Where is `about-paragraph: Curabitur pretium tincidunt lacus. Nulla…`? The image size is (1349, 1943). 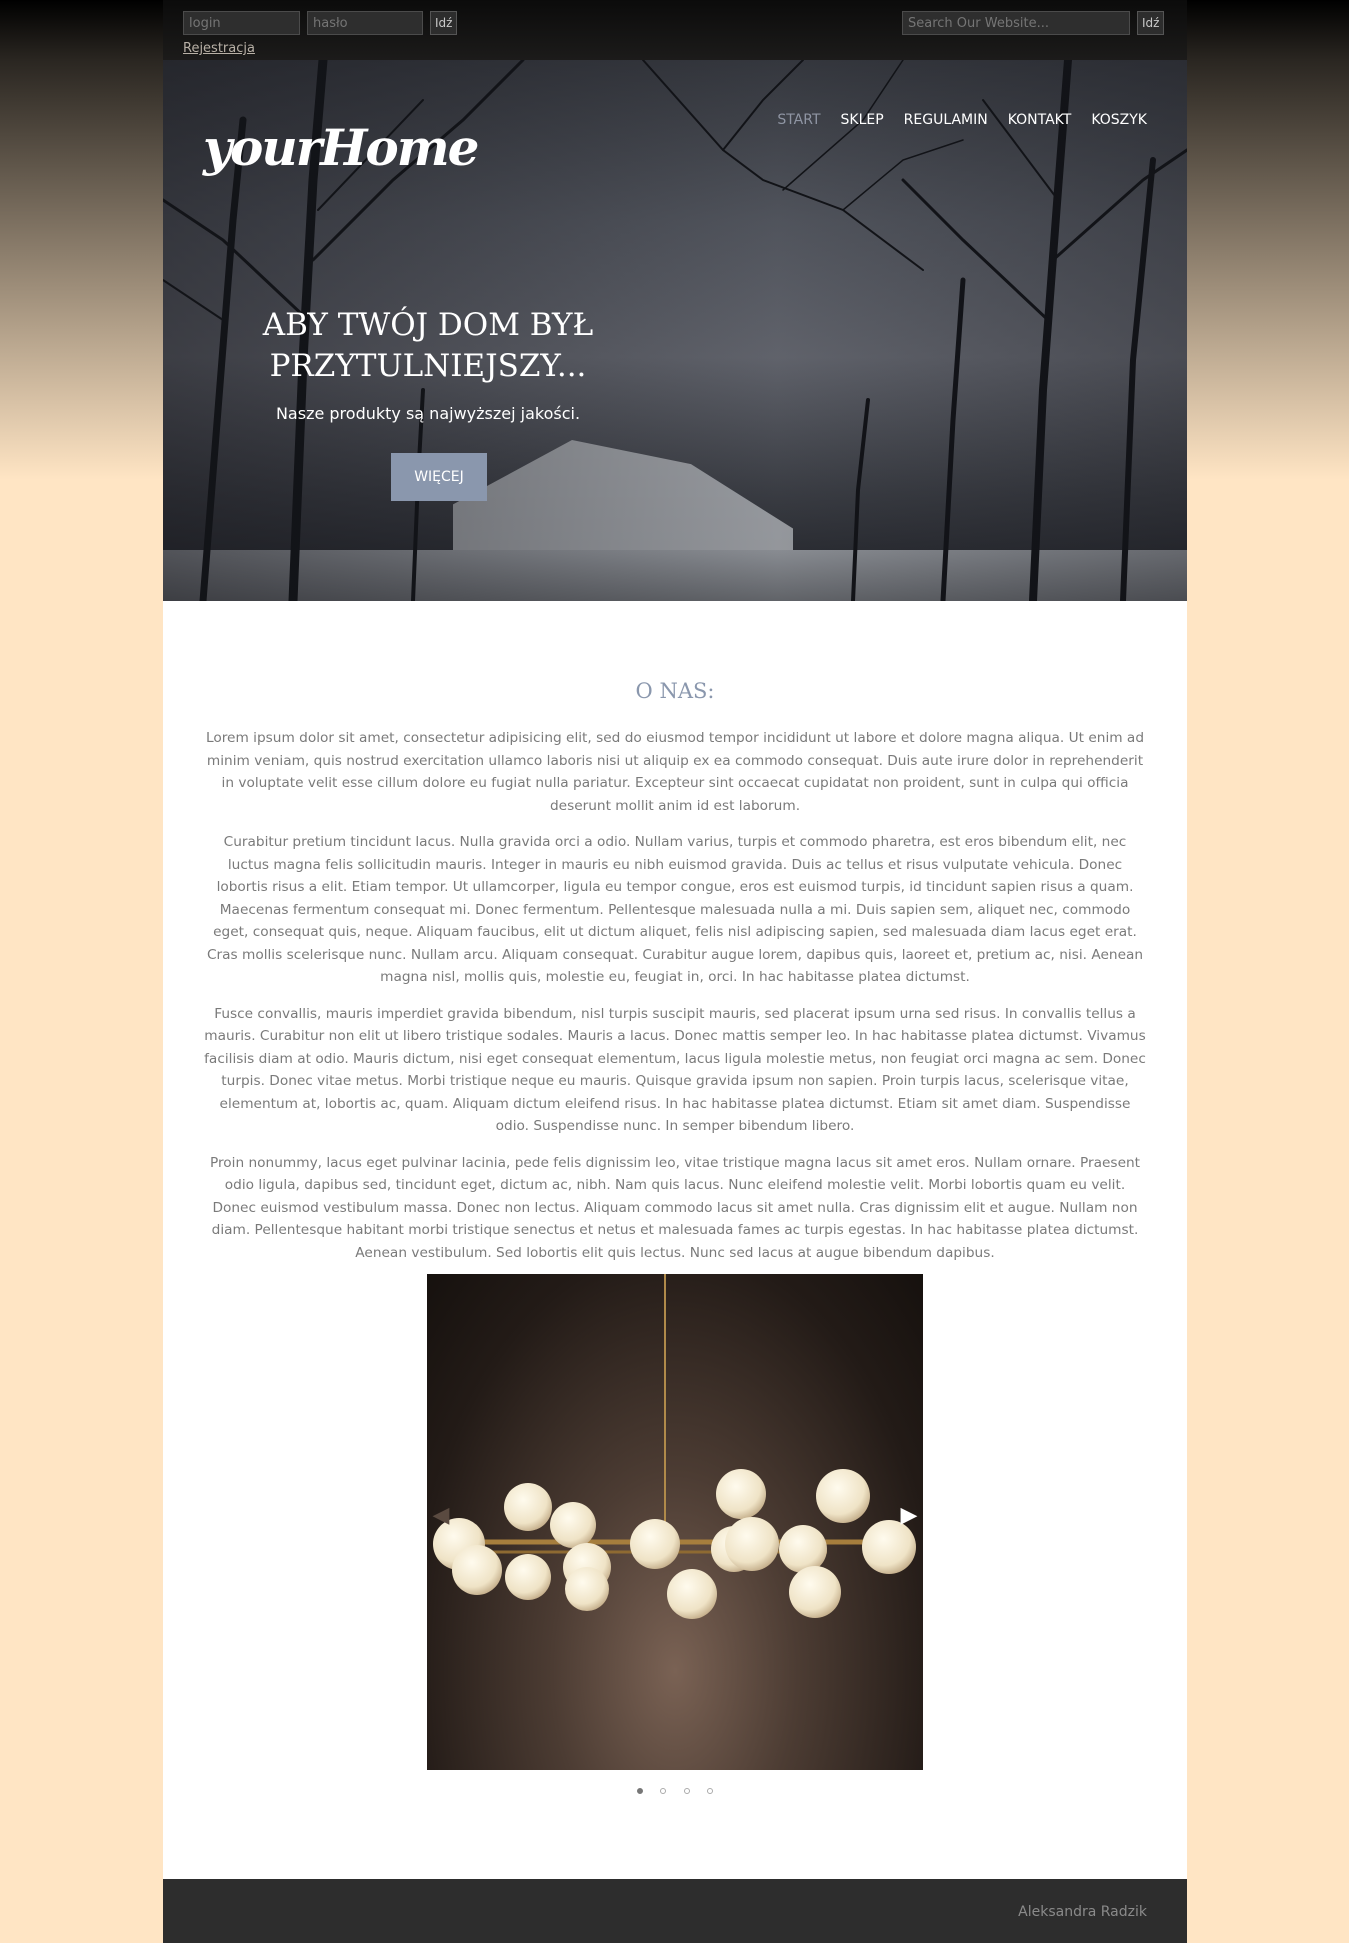
about-paragraph: Curabitur pretium tincidunt lacus. Nulla… is located at coordinates (675, 909).